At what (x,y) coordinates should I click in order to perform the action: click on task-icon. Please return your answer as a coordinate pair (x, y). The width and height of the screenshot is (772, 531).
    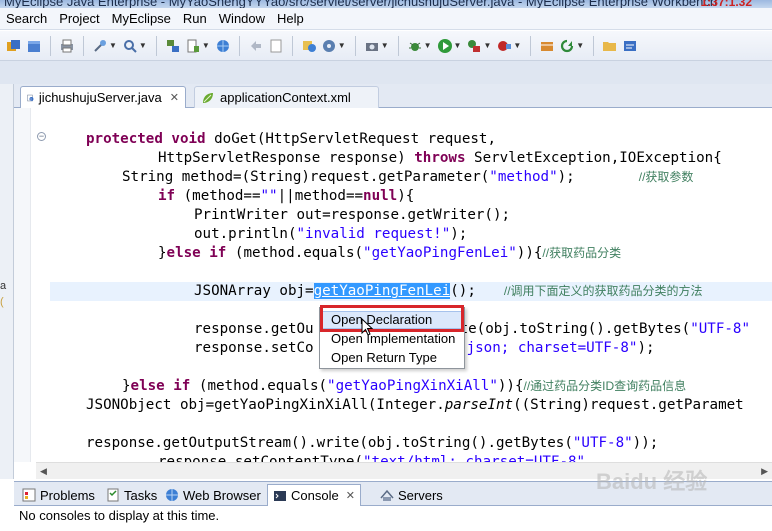
    Looking at the image, I should click on (630, 46).